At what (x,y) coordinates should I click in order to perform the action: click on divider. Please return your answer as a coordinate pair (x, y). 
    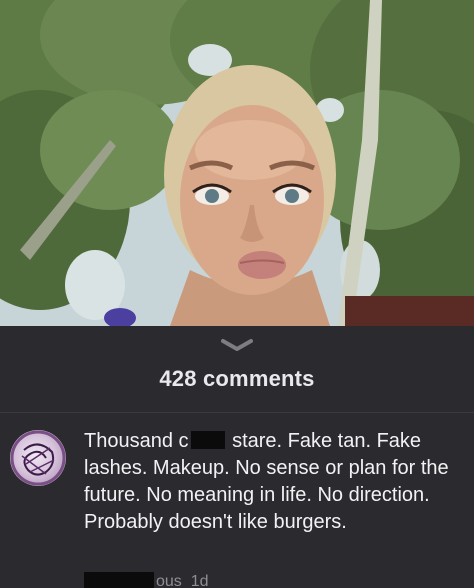
    Looking at the image, I should click on (237, 412).